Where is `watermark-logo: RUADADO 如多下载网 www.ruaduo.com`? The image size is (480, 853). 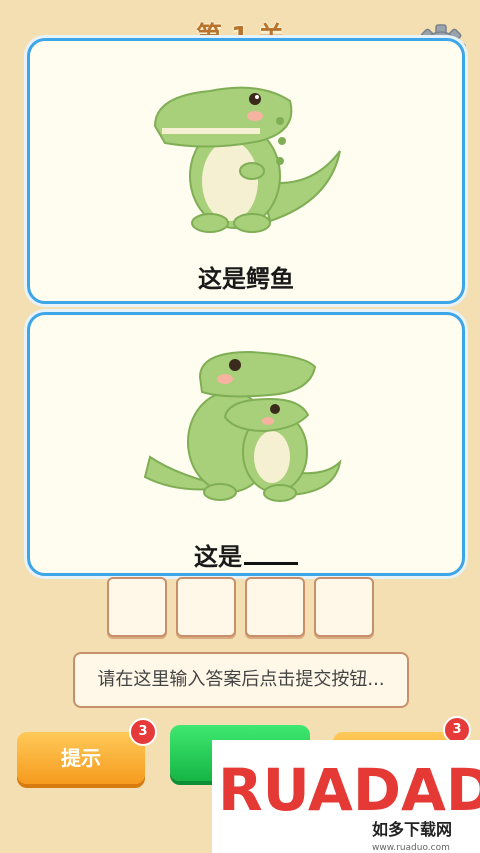 watermark-logo: RUADADO 如多下载网 www.ruaduo.com is located at coordinates (346, 796).